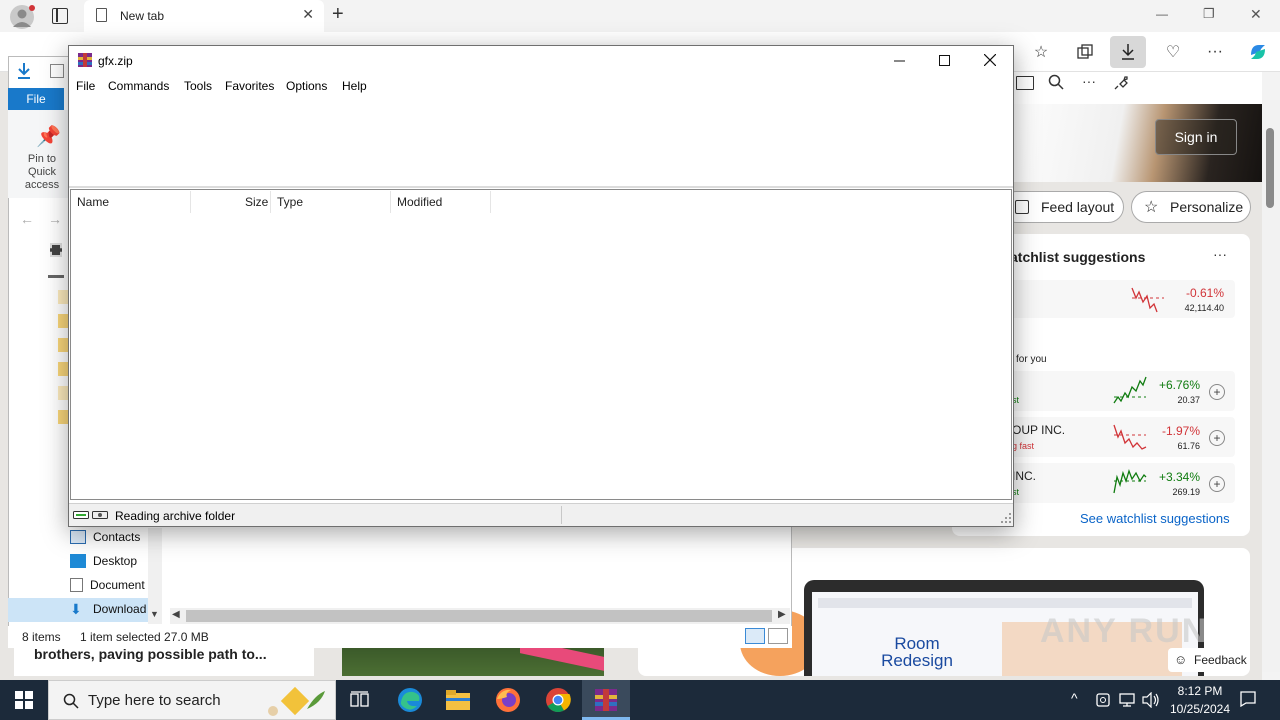 The height and width of the screenshot is (720, 1280). Describe the element at coordinates (41, 637) in the screenshot. I see `item-count: 8 items` at that location.